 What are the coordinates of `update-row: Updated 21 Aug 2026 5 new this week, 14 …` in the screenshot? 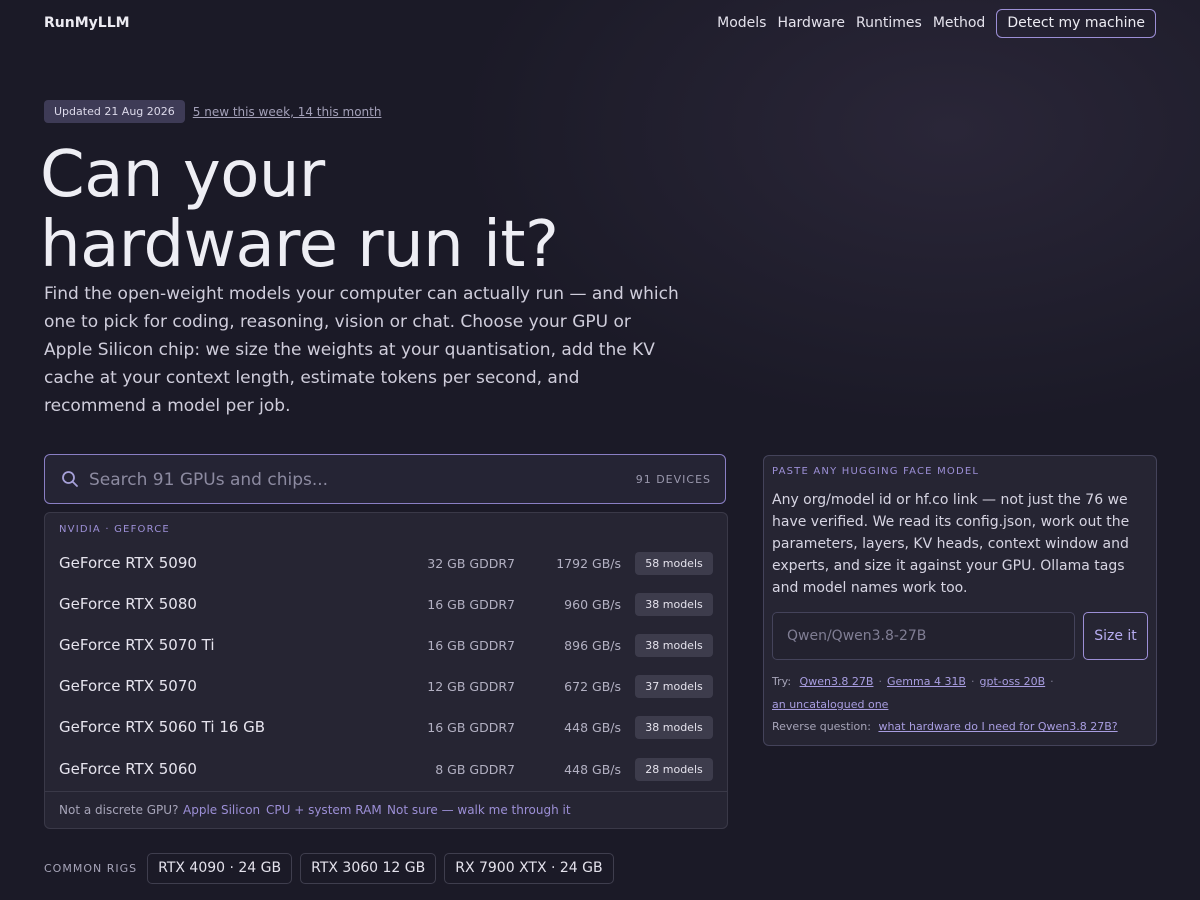 It's located at (212, 111).